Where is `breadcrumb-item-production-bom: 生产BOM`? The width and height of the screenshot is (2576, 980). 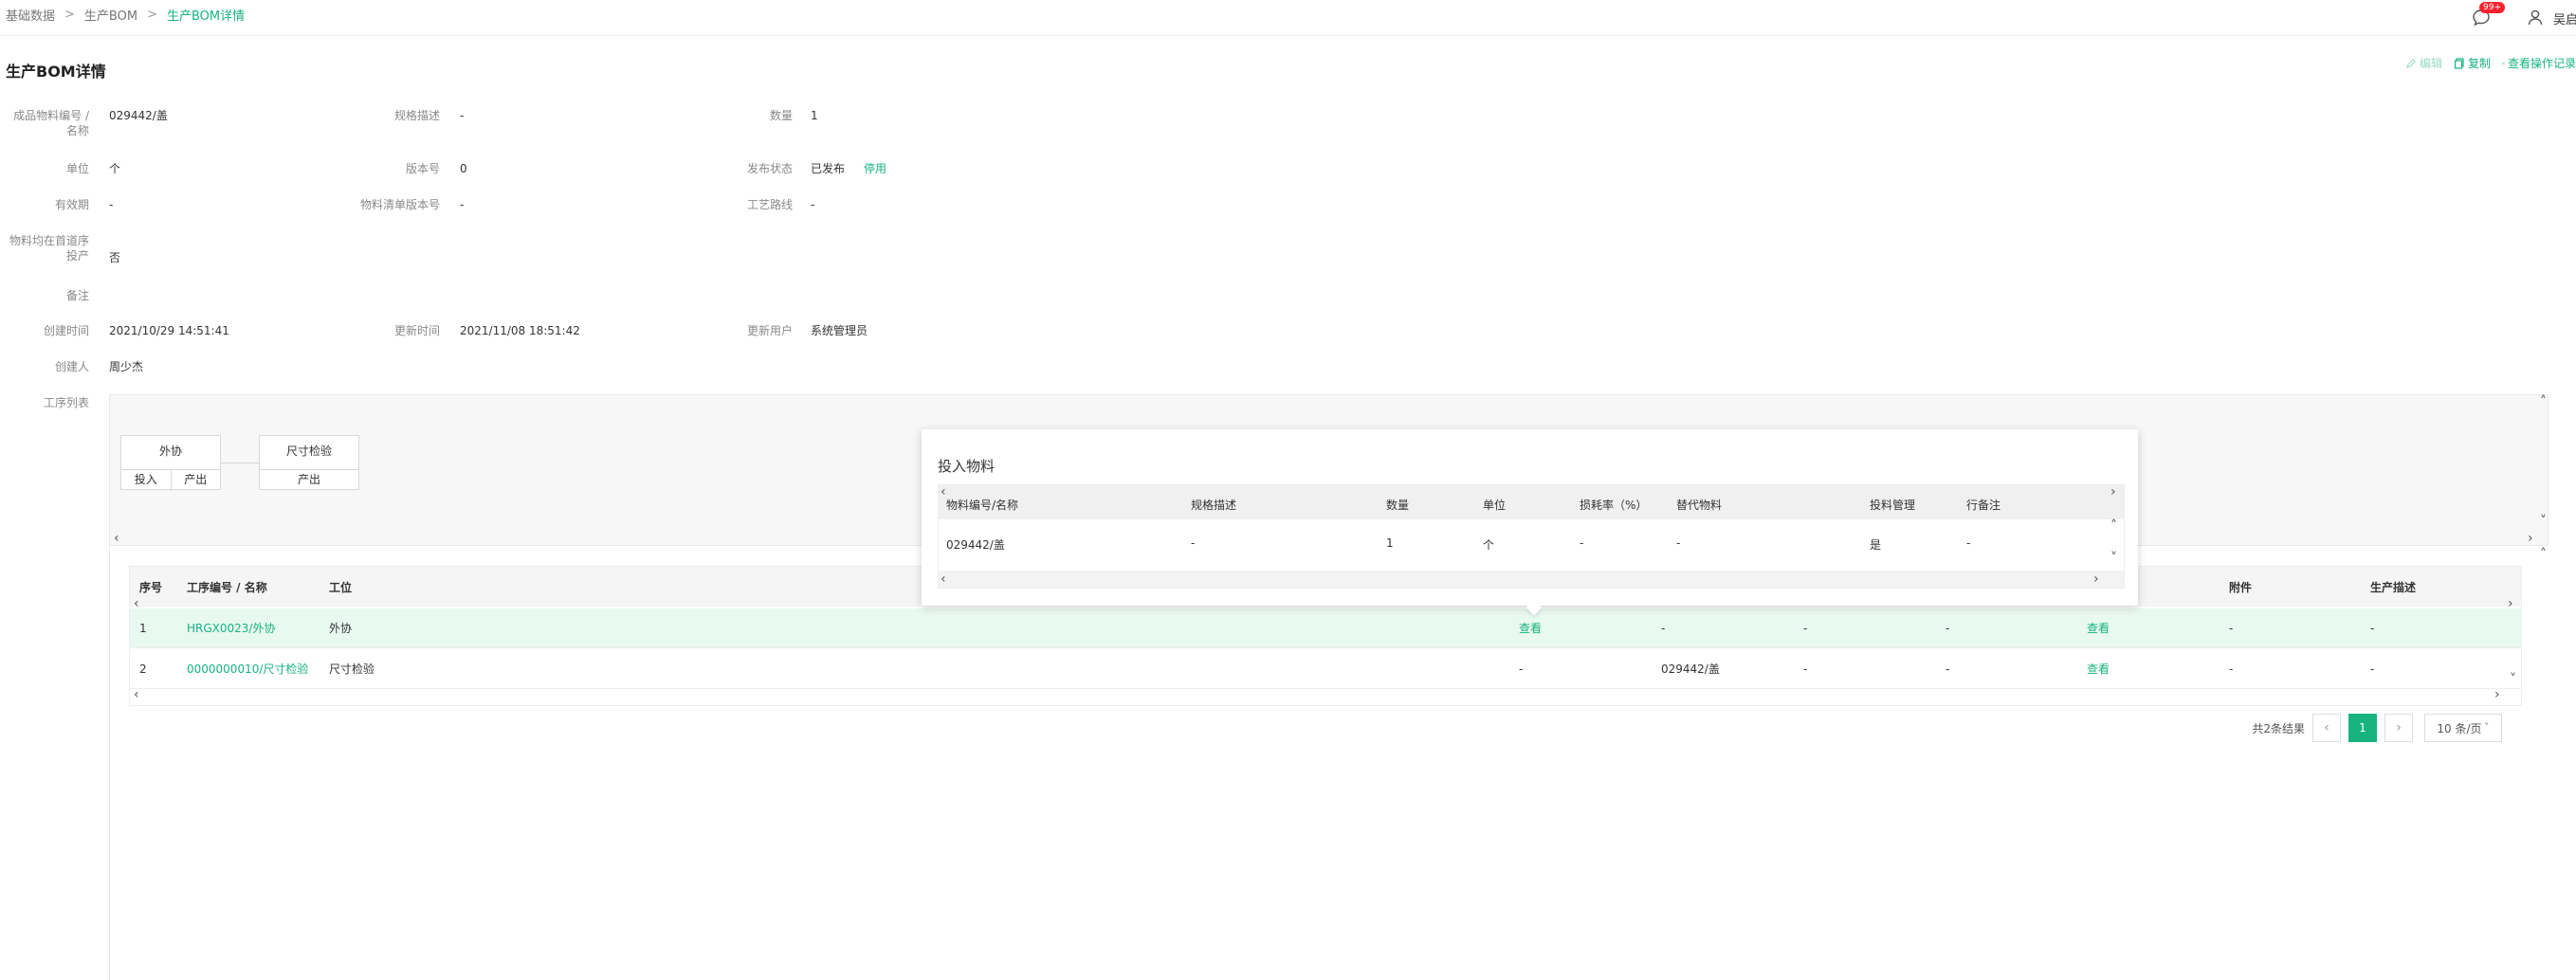
breadcrumb-item-production-bom: 生产BOM is located at coordinates (110, 15).